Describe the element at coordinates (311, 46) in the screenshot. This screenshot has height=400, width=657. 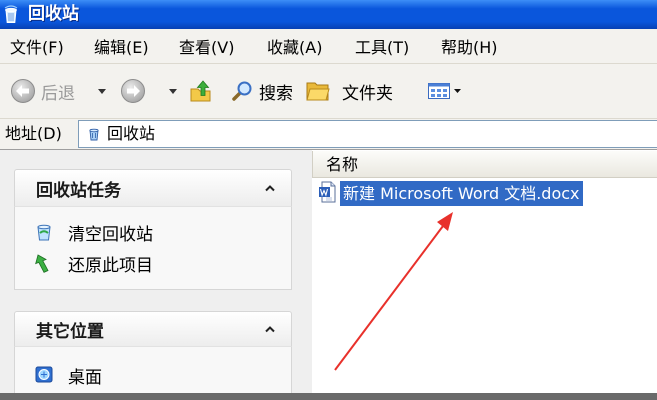
I see `menu-favorites: 收藏(A)` at that location.